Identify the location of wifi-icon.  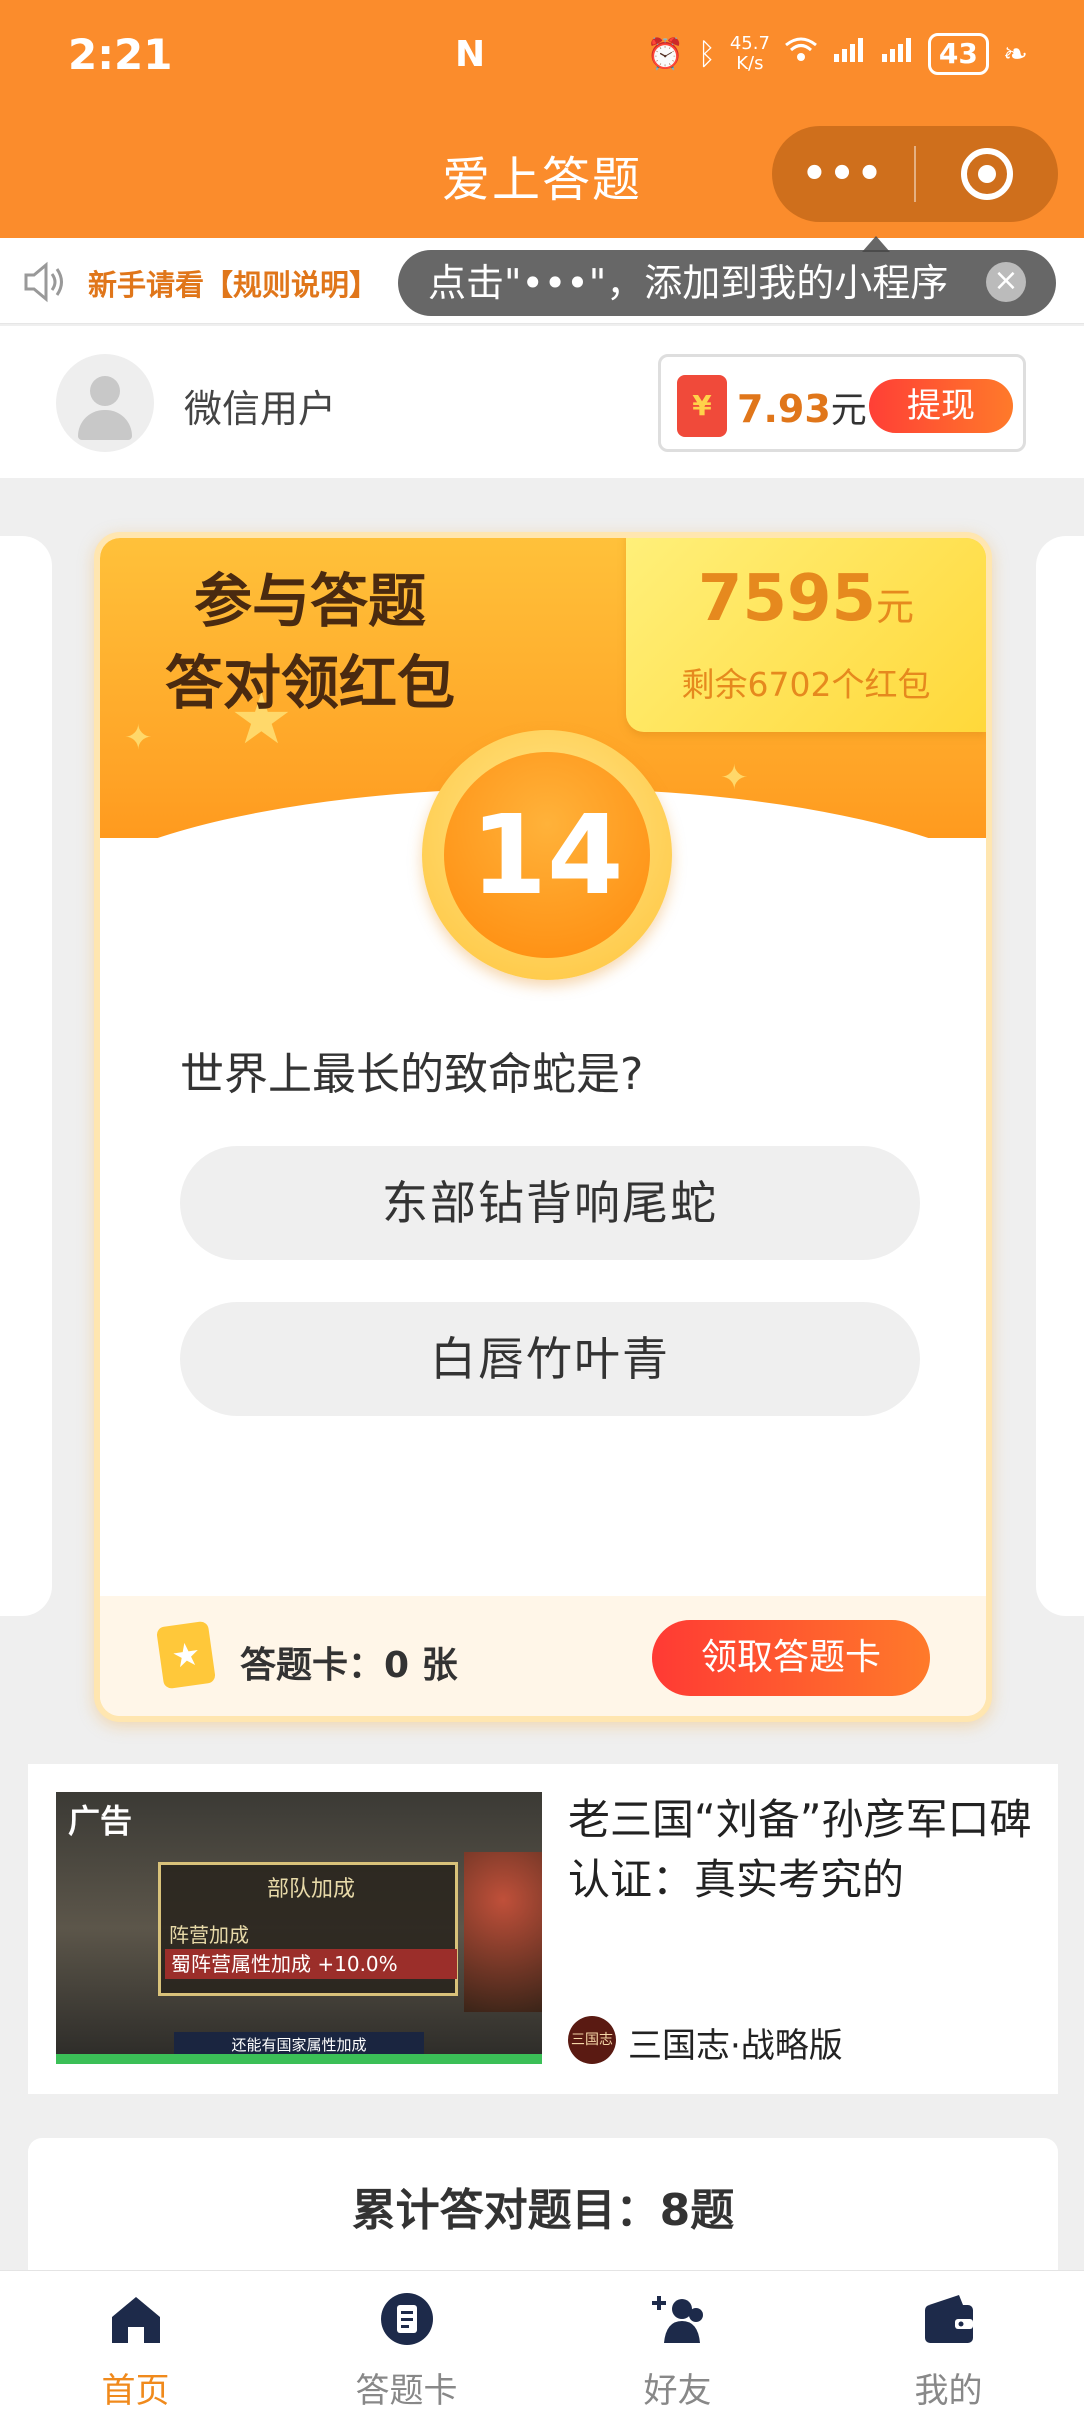
(801, 54).